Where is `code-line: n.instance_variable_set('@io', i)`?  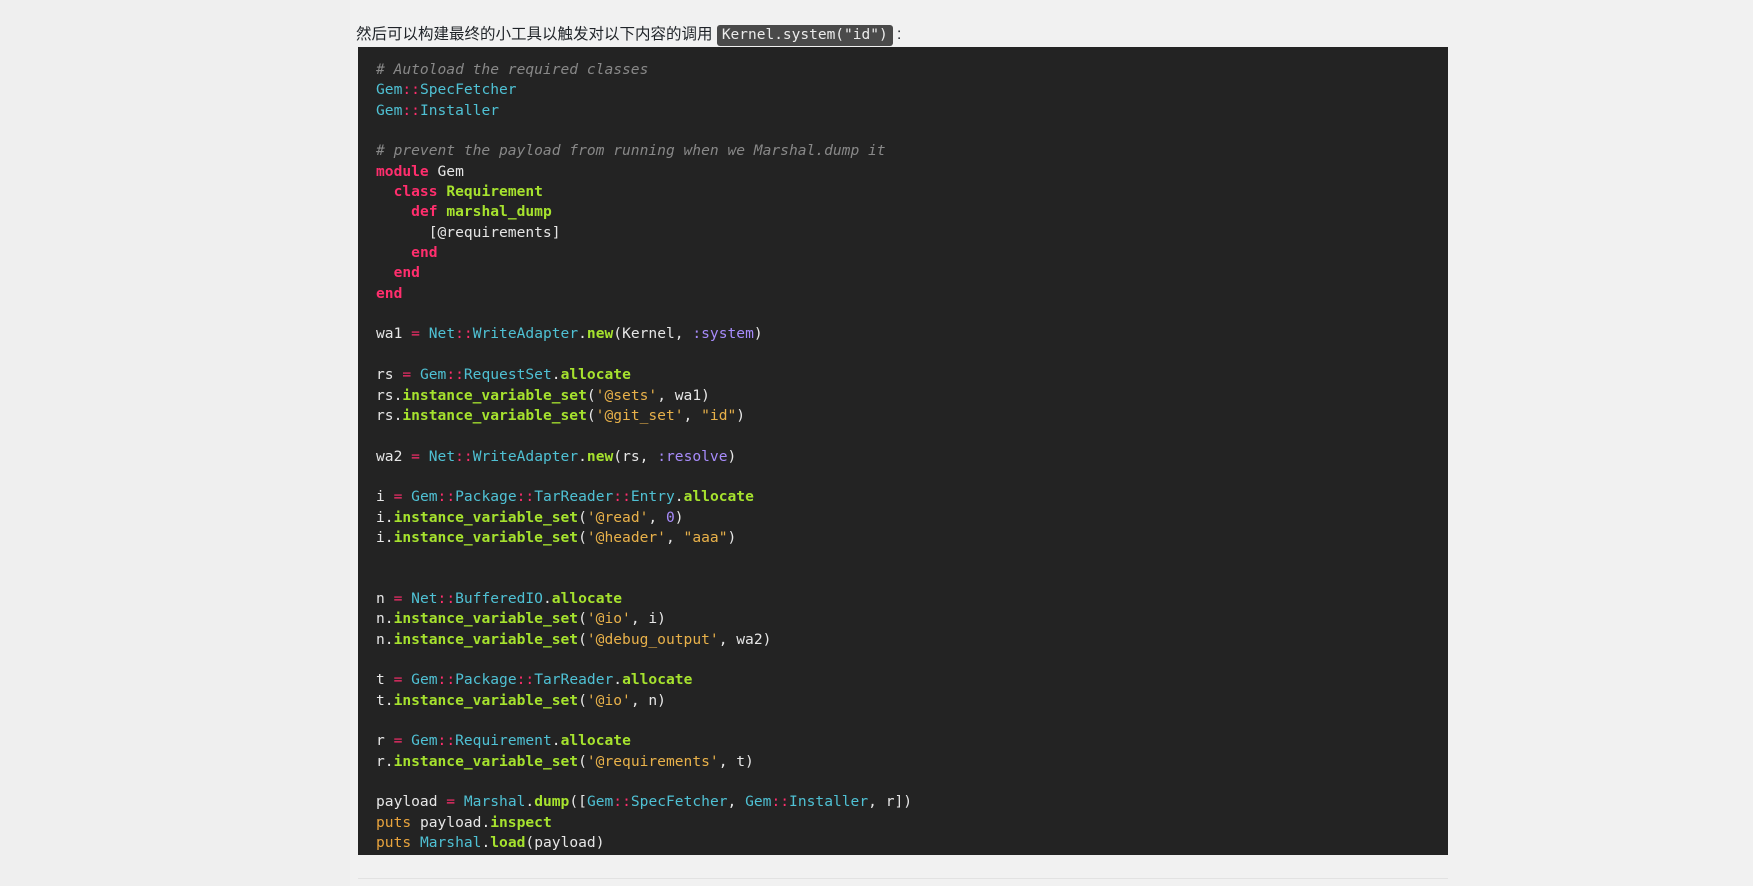 code-line: n.instance_variable_set('@io', i) is located at coordinates (521, 618).